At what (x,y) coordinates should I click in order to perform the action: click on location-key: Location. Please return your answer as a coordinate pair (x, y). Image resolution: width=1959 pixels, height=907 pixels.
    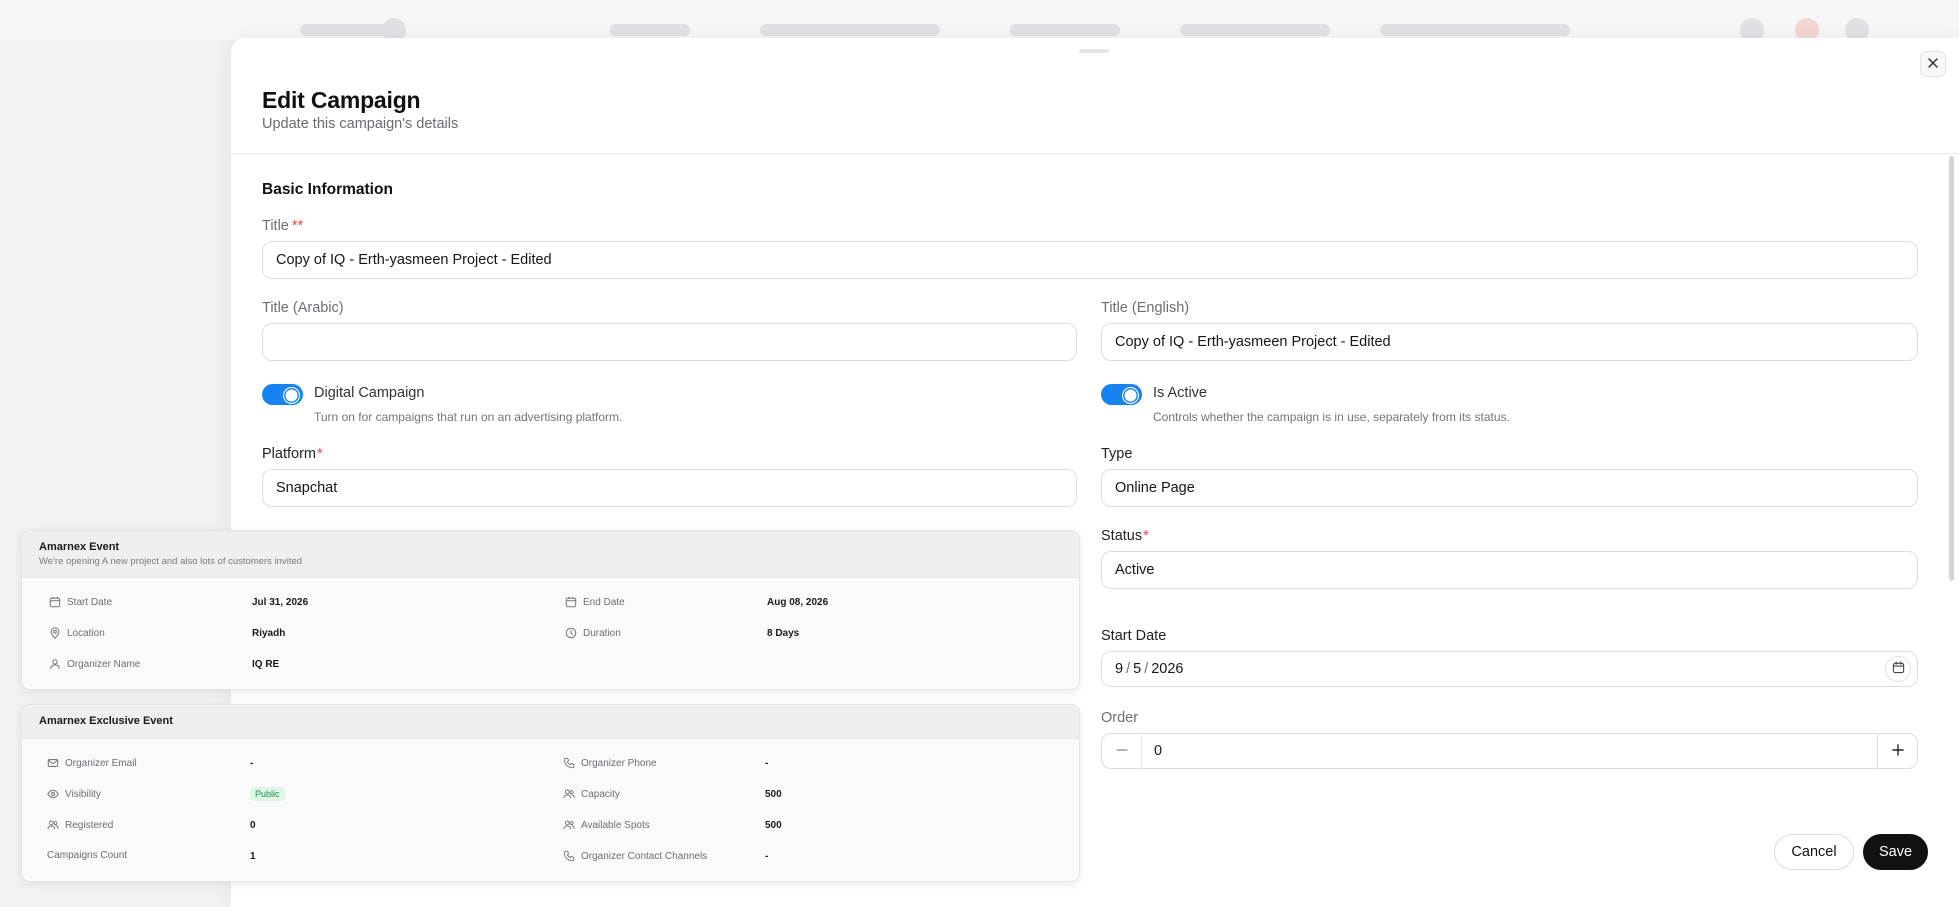
    Looking at the image, I should click on (77, 633).